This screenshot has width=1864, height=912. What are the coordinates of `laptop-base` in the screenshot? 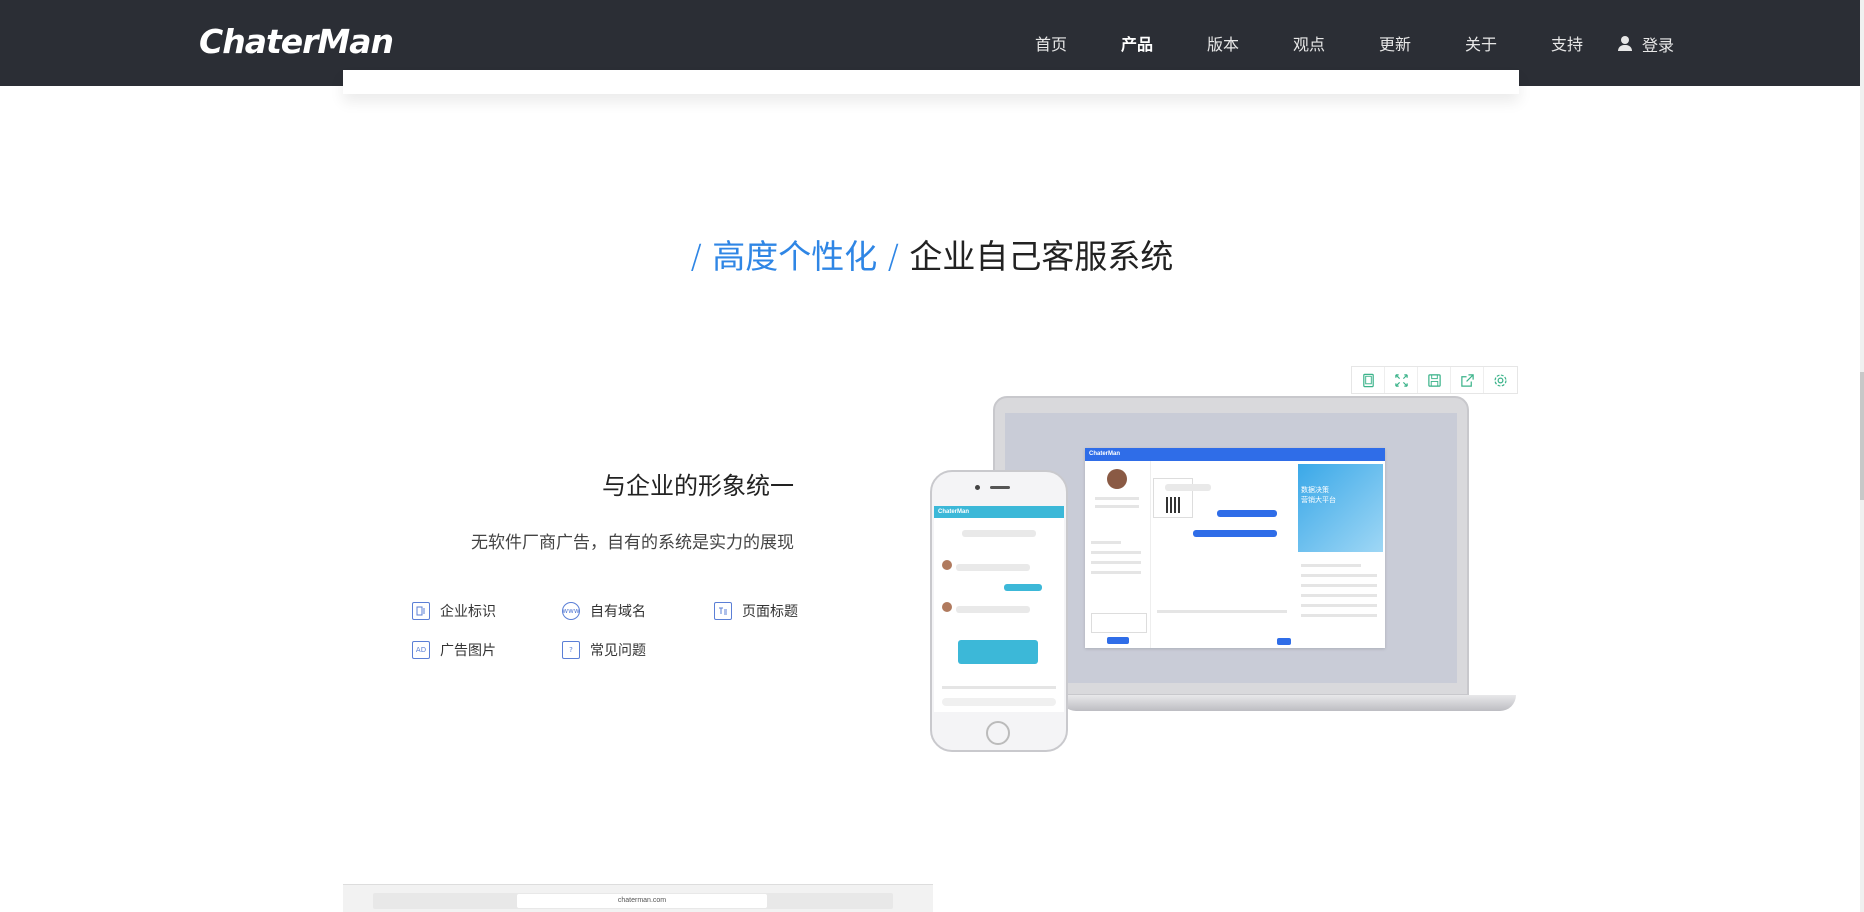 It's located at (1288, 703).